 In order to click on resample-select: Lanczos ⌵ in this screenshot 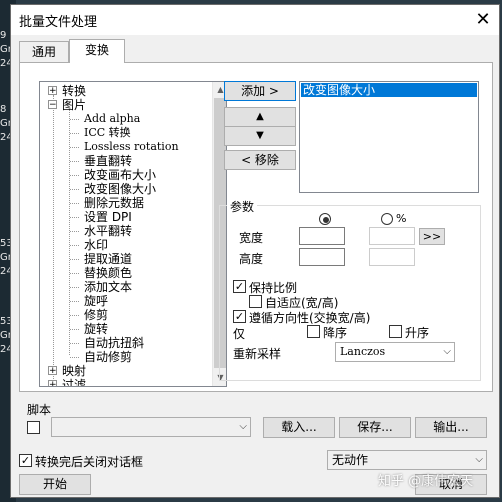, I will do `click(395, 352)`.